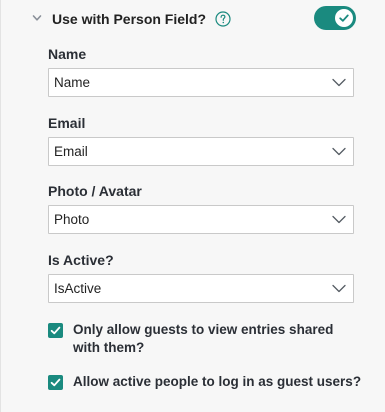 This screenshot has width=385, height=412. I want to click on is-active-select-value: IsActive, so click(78, 288).